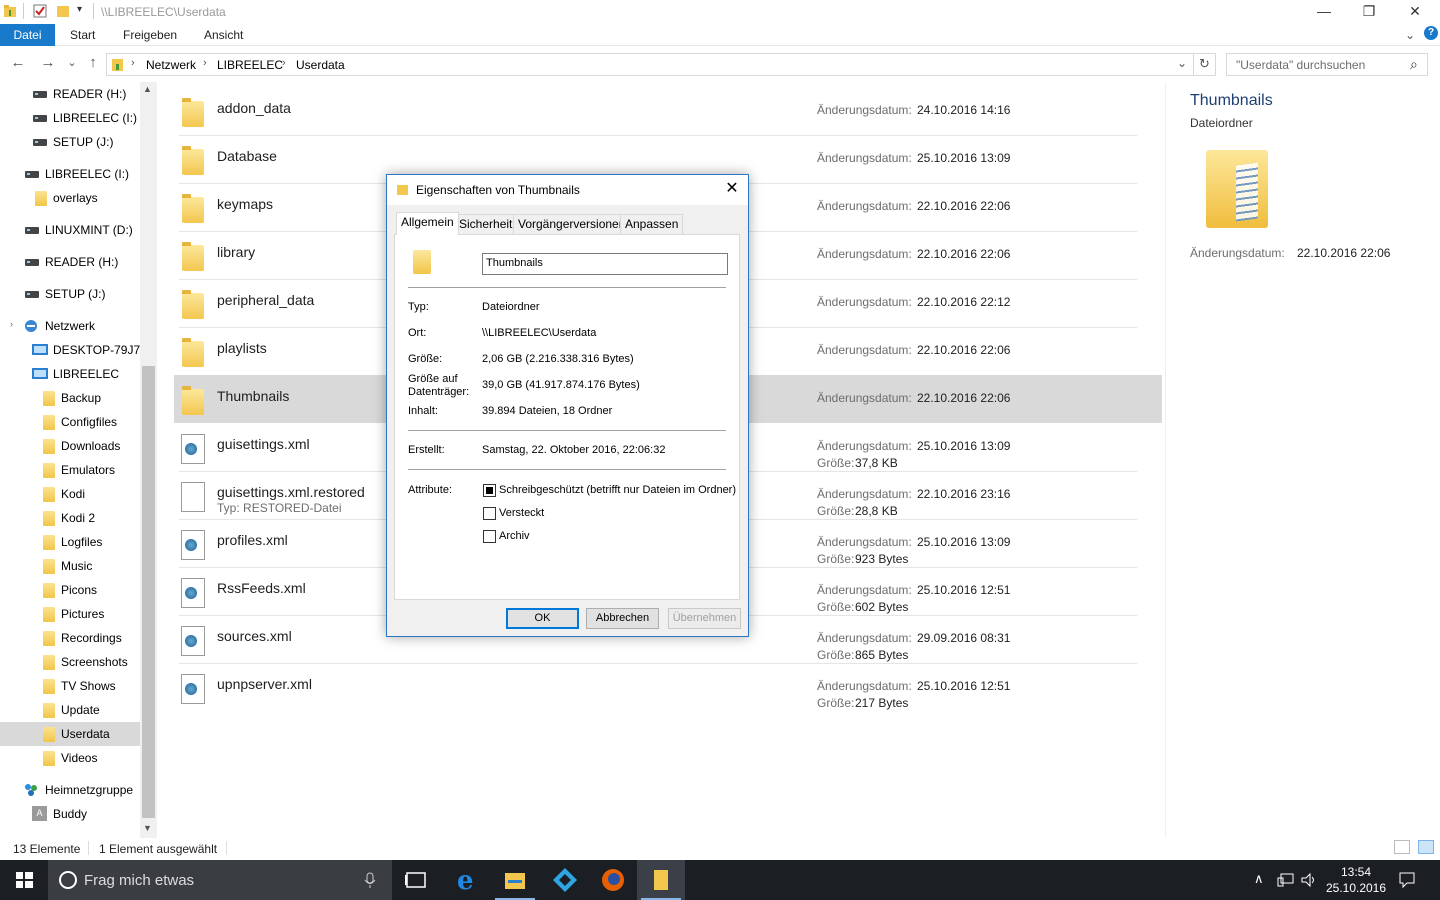  What do you see at coordinates (79, 9) in the screenshot?
I see `quick-access-dropdown-icon: ▾` at bounding box center [79, 9].